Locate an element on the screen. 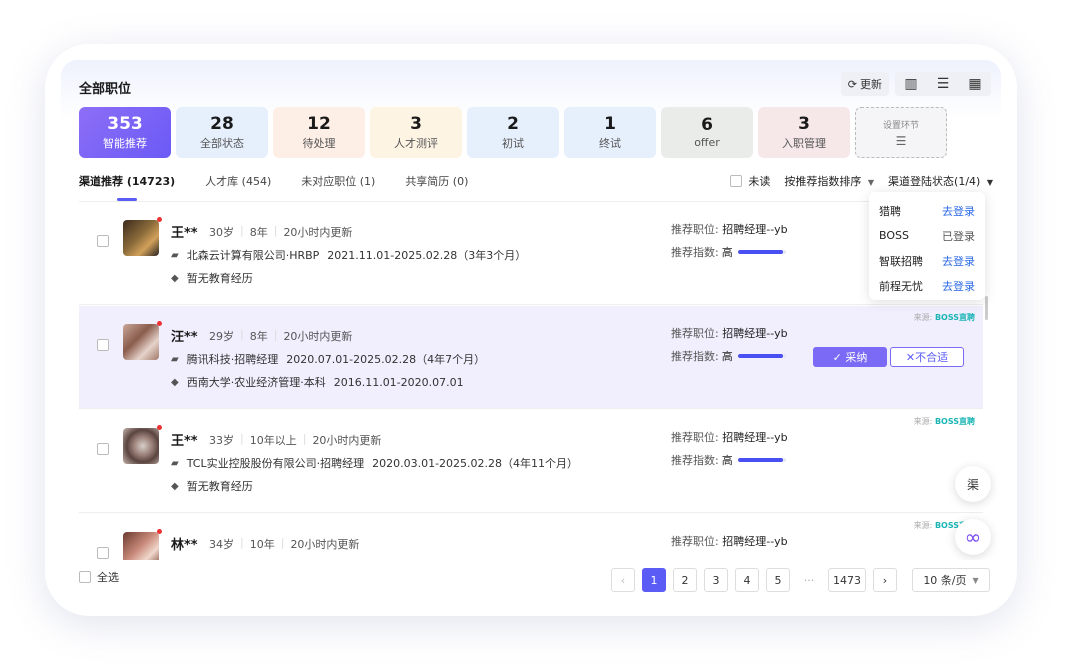 This screenshot has height=670, width=1072. age: 33岁 is located at coordinates (221, 440).